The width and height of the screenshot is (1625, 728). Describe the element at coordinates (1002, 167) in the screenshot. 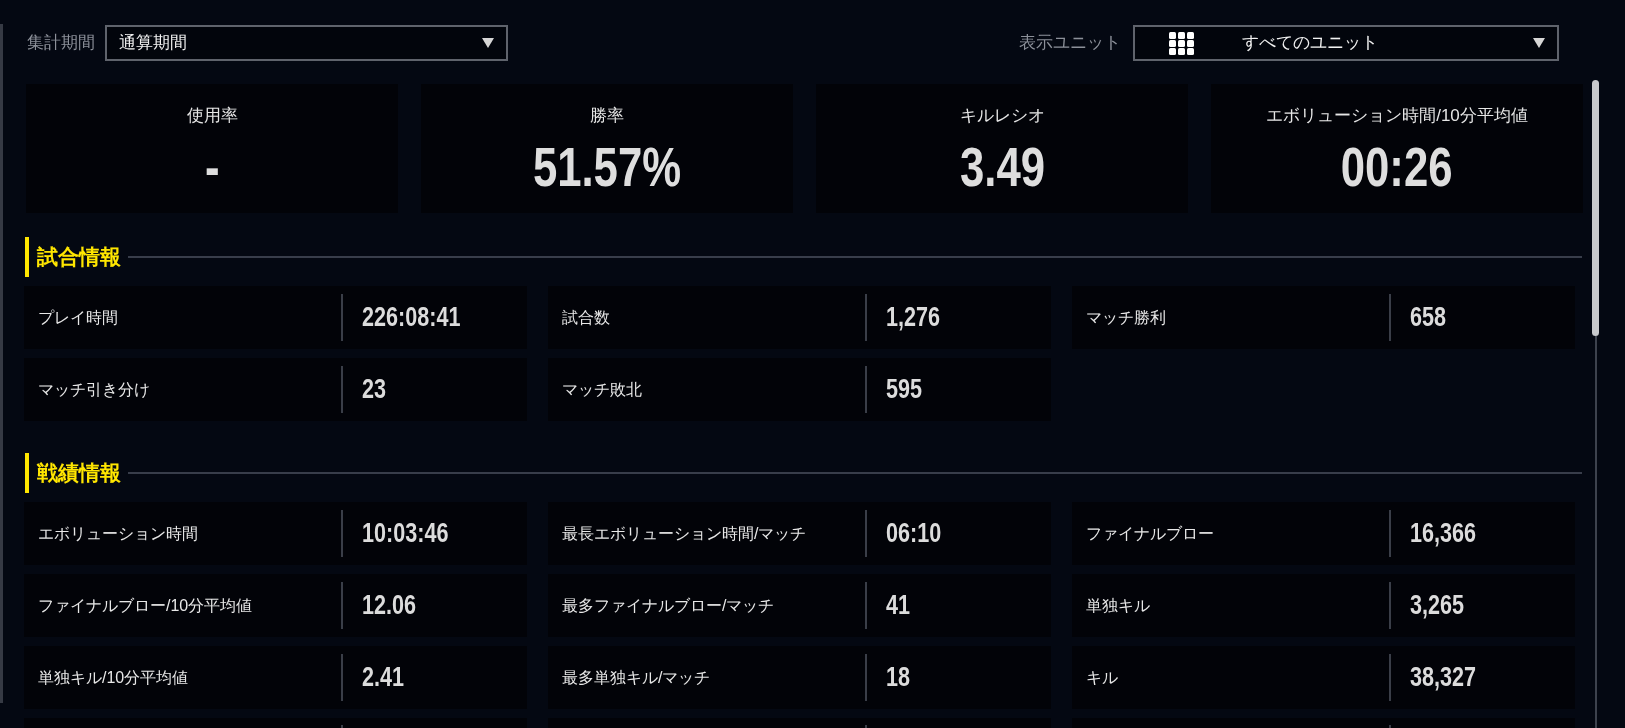

I see `summary-value: 3.49` at that location.